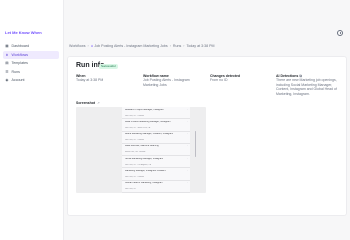 This screenshot has height=240, width=350. What do you see at coordinates (15, 71) in the screenshot?
I see `sidebar-item-label: Runs` at bounding box center [15, 71].